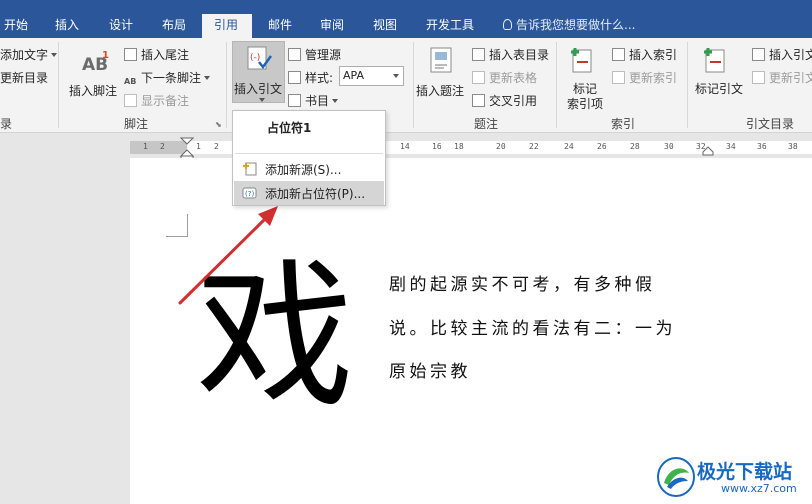 The image size is (812, 504). What do you see at coordinates (623, 124) in the screenshot?
I see `index-group-label: 索引` at bounding box center [623, 124].